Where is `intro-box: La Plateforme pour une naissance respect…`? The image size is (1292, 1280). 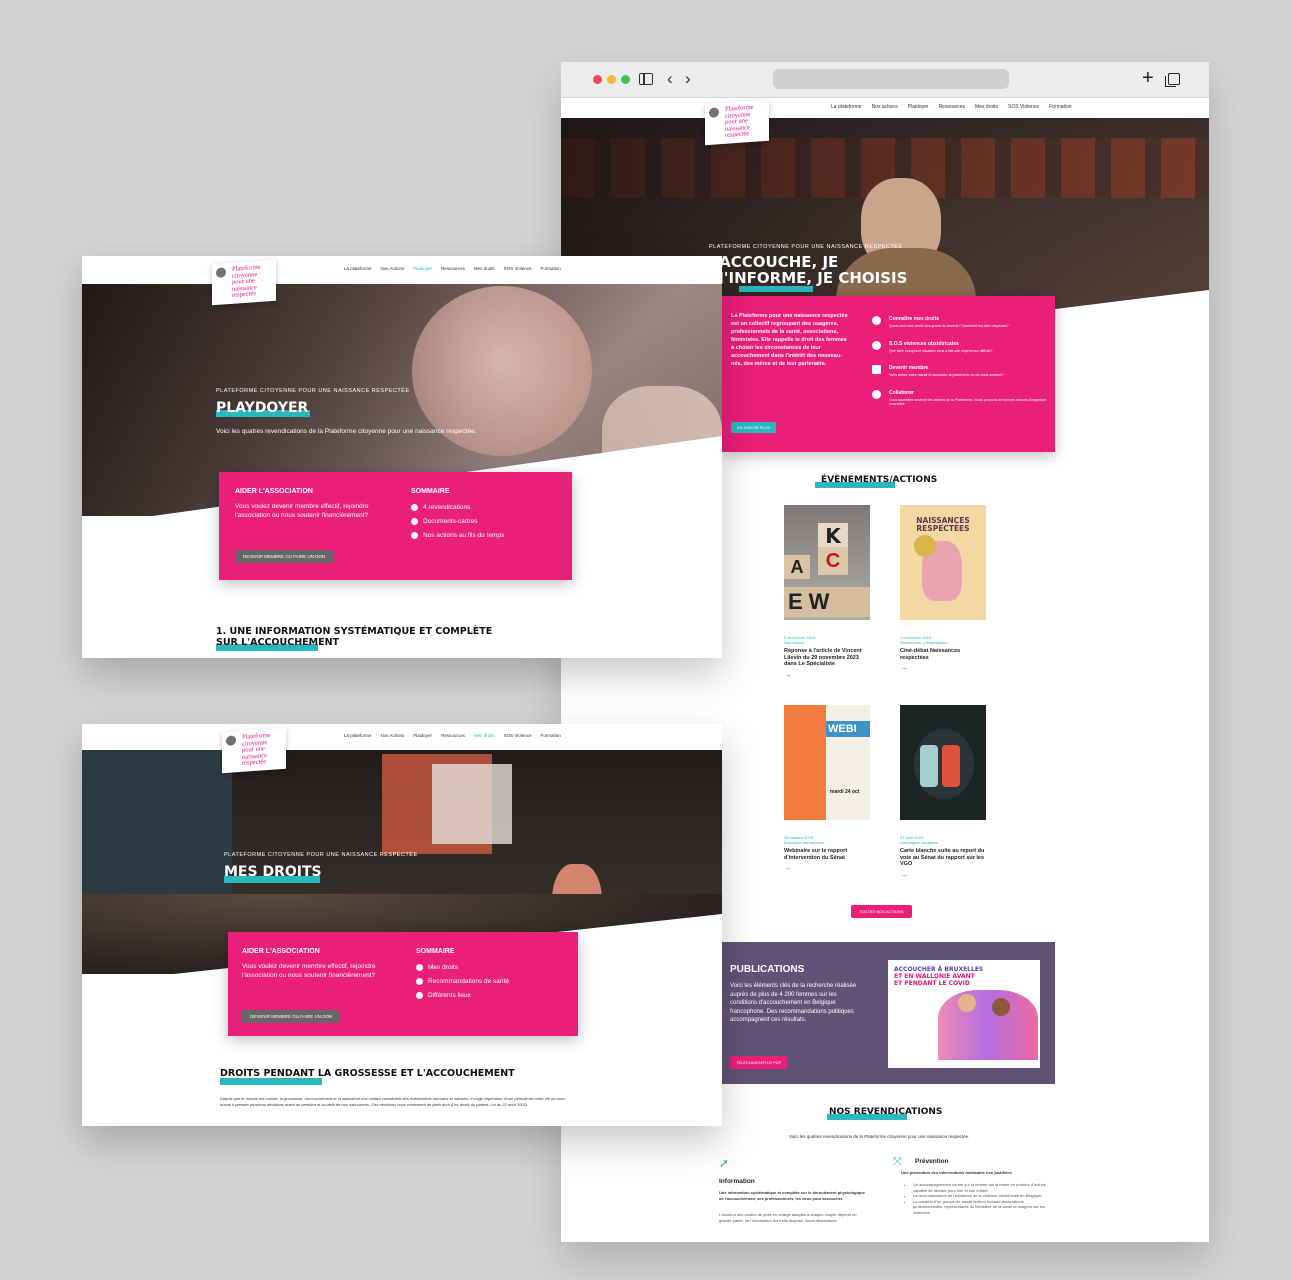
intro-box: La Plateforme pour une naissance respect… is located at coordinates (888, 374).